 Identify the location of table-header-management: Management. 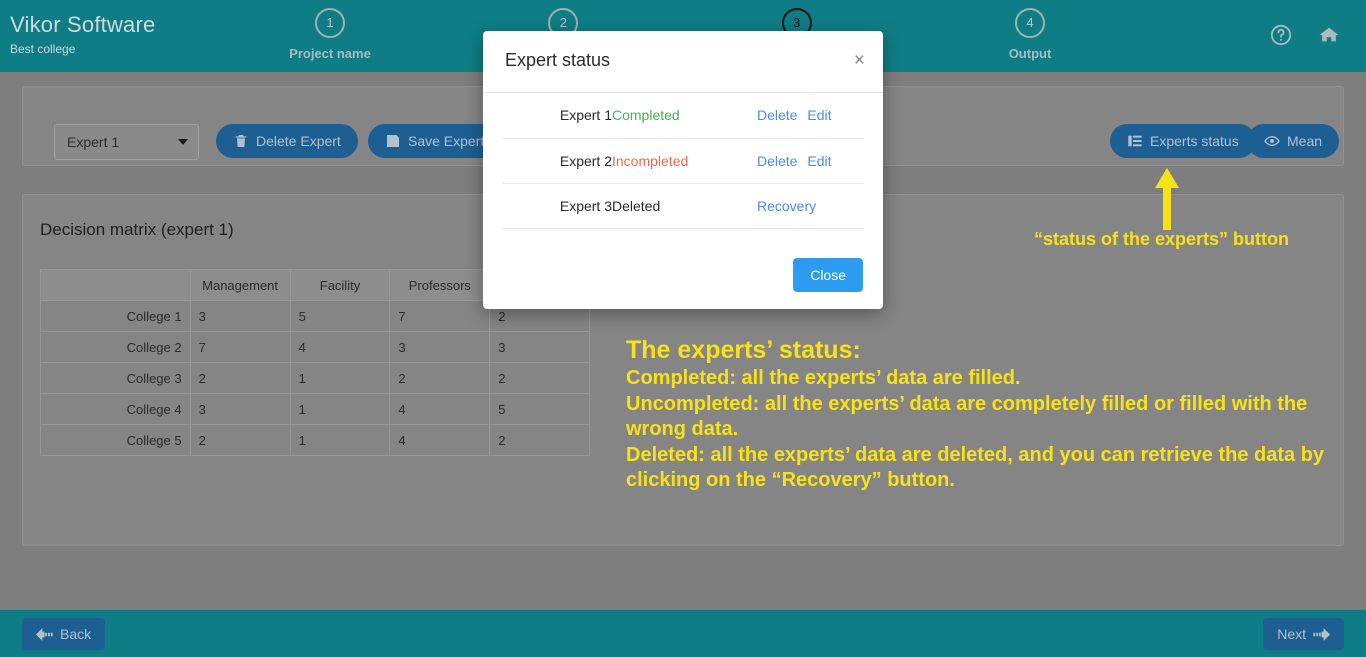
(240, 285).